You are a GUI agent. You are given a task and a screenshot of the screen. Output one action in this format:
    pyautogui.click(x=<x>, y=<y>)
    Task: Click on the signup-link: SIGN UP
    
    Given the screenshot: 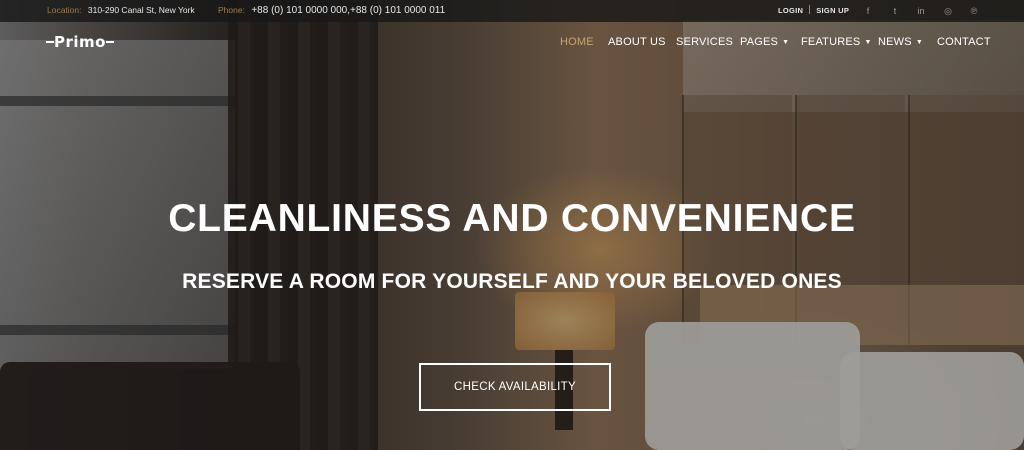 What is the action you would take?
    pyautogui.click(x=832, y=10)
    